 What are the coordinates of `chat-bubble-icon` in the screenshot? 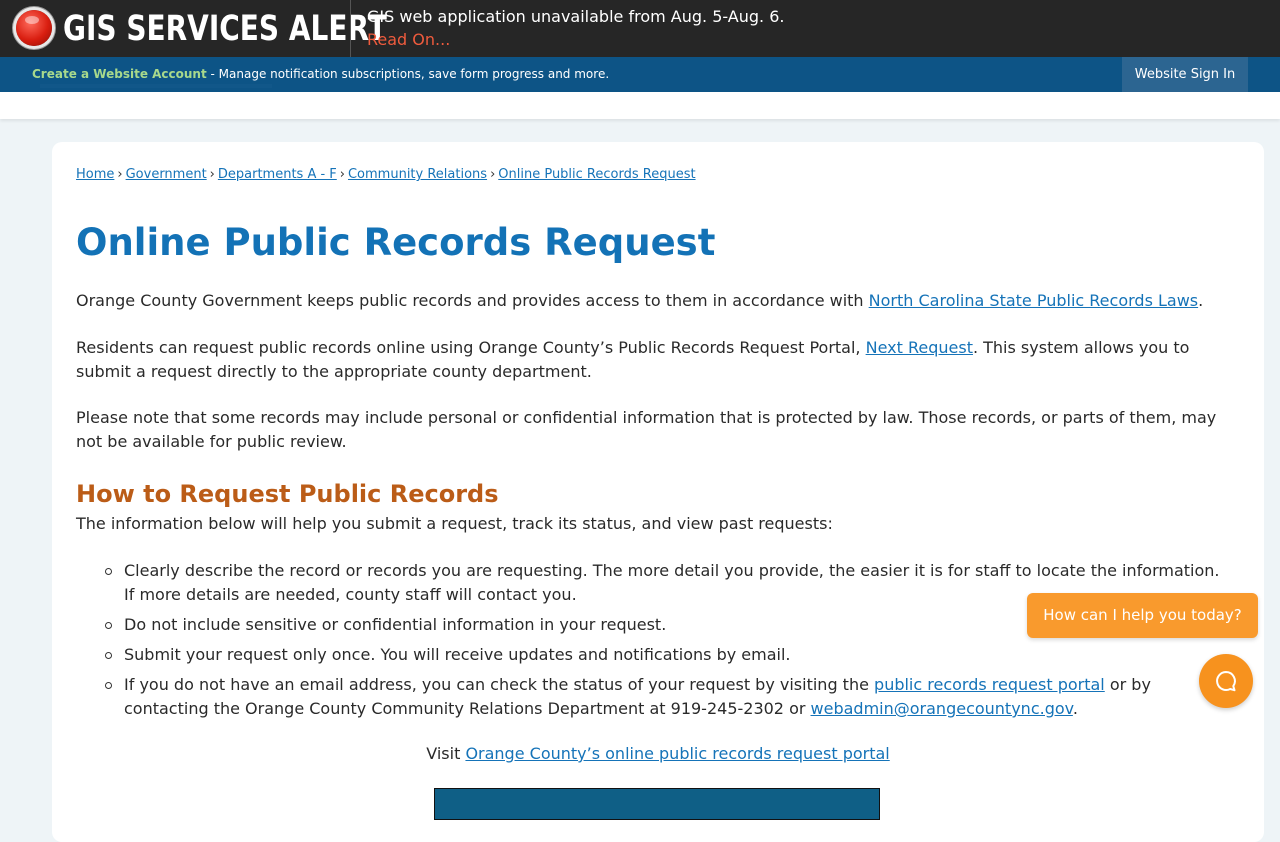 It's located at (1226, 681).